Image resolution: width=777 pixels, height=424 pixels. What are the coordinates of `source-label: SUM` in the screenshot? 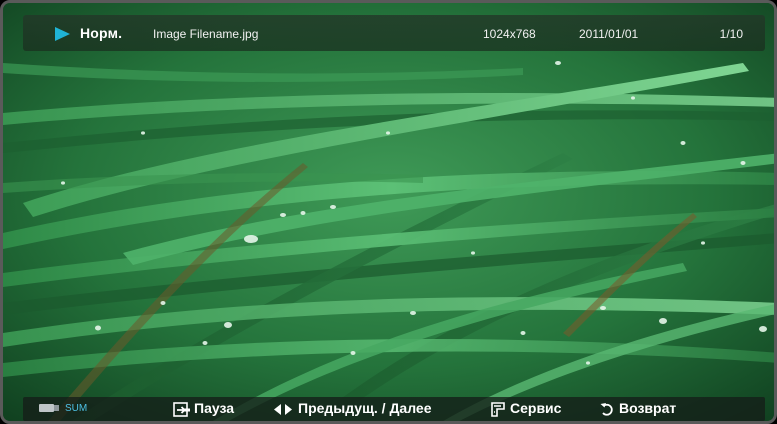 It's located at (76, 408).